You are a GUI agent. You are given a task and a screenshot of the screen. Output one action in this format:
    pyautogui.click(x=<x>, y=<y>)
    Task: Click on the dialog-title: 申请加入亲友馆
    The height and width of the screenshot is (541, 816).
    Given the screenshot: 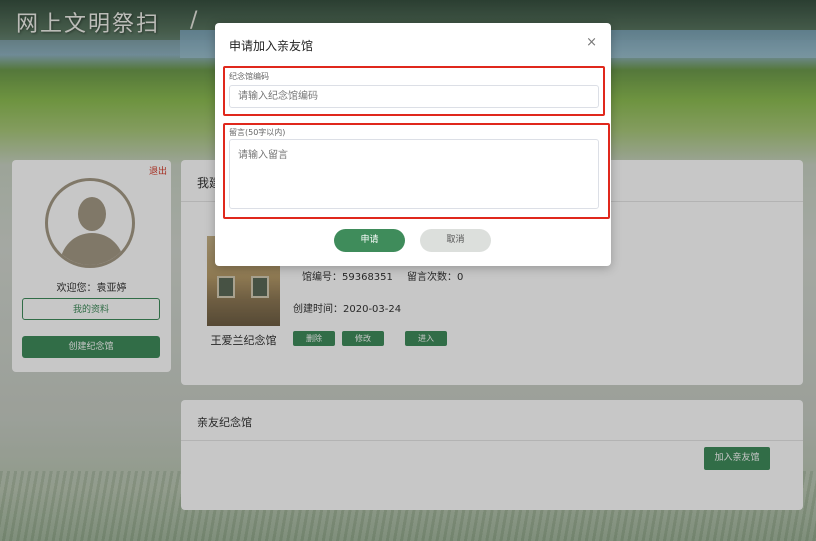 What is the action you would take?
    pyautogui.click(x=271, y=46)
    